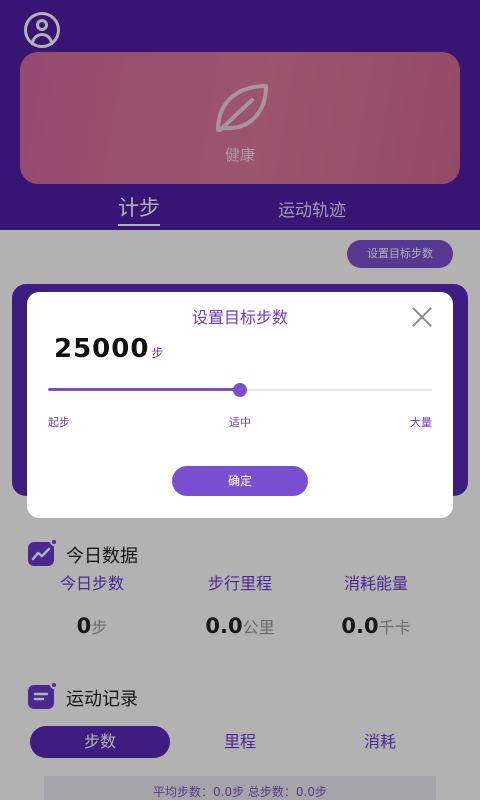  I want to click on mark-mid: 适中, so click(240, 422).